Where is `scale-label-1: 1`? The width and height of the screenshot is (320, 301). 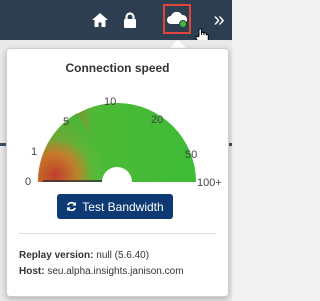 scale-label-1: 1 is located at coordinates (34, 152).